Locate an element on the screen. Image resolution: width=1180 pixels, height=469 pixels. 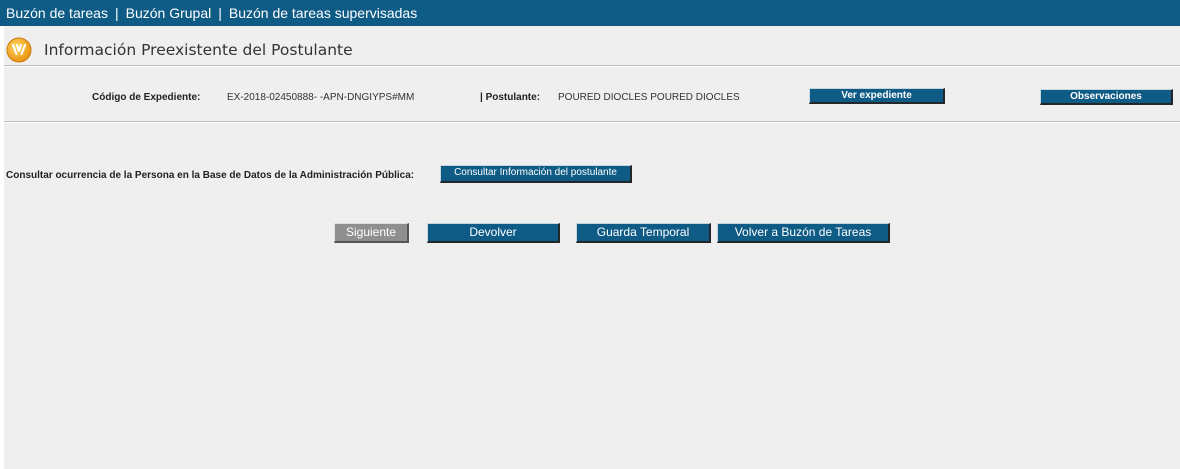
observaciones-button: Observaciones is located at coordinates (1106, 97).